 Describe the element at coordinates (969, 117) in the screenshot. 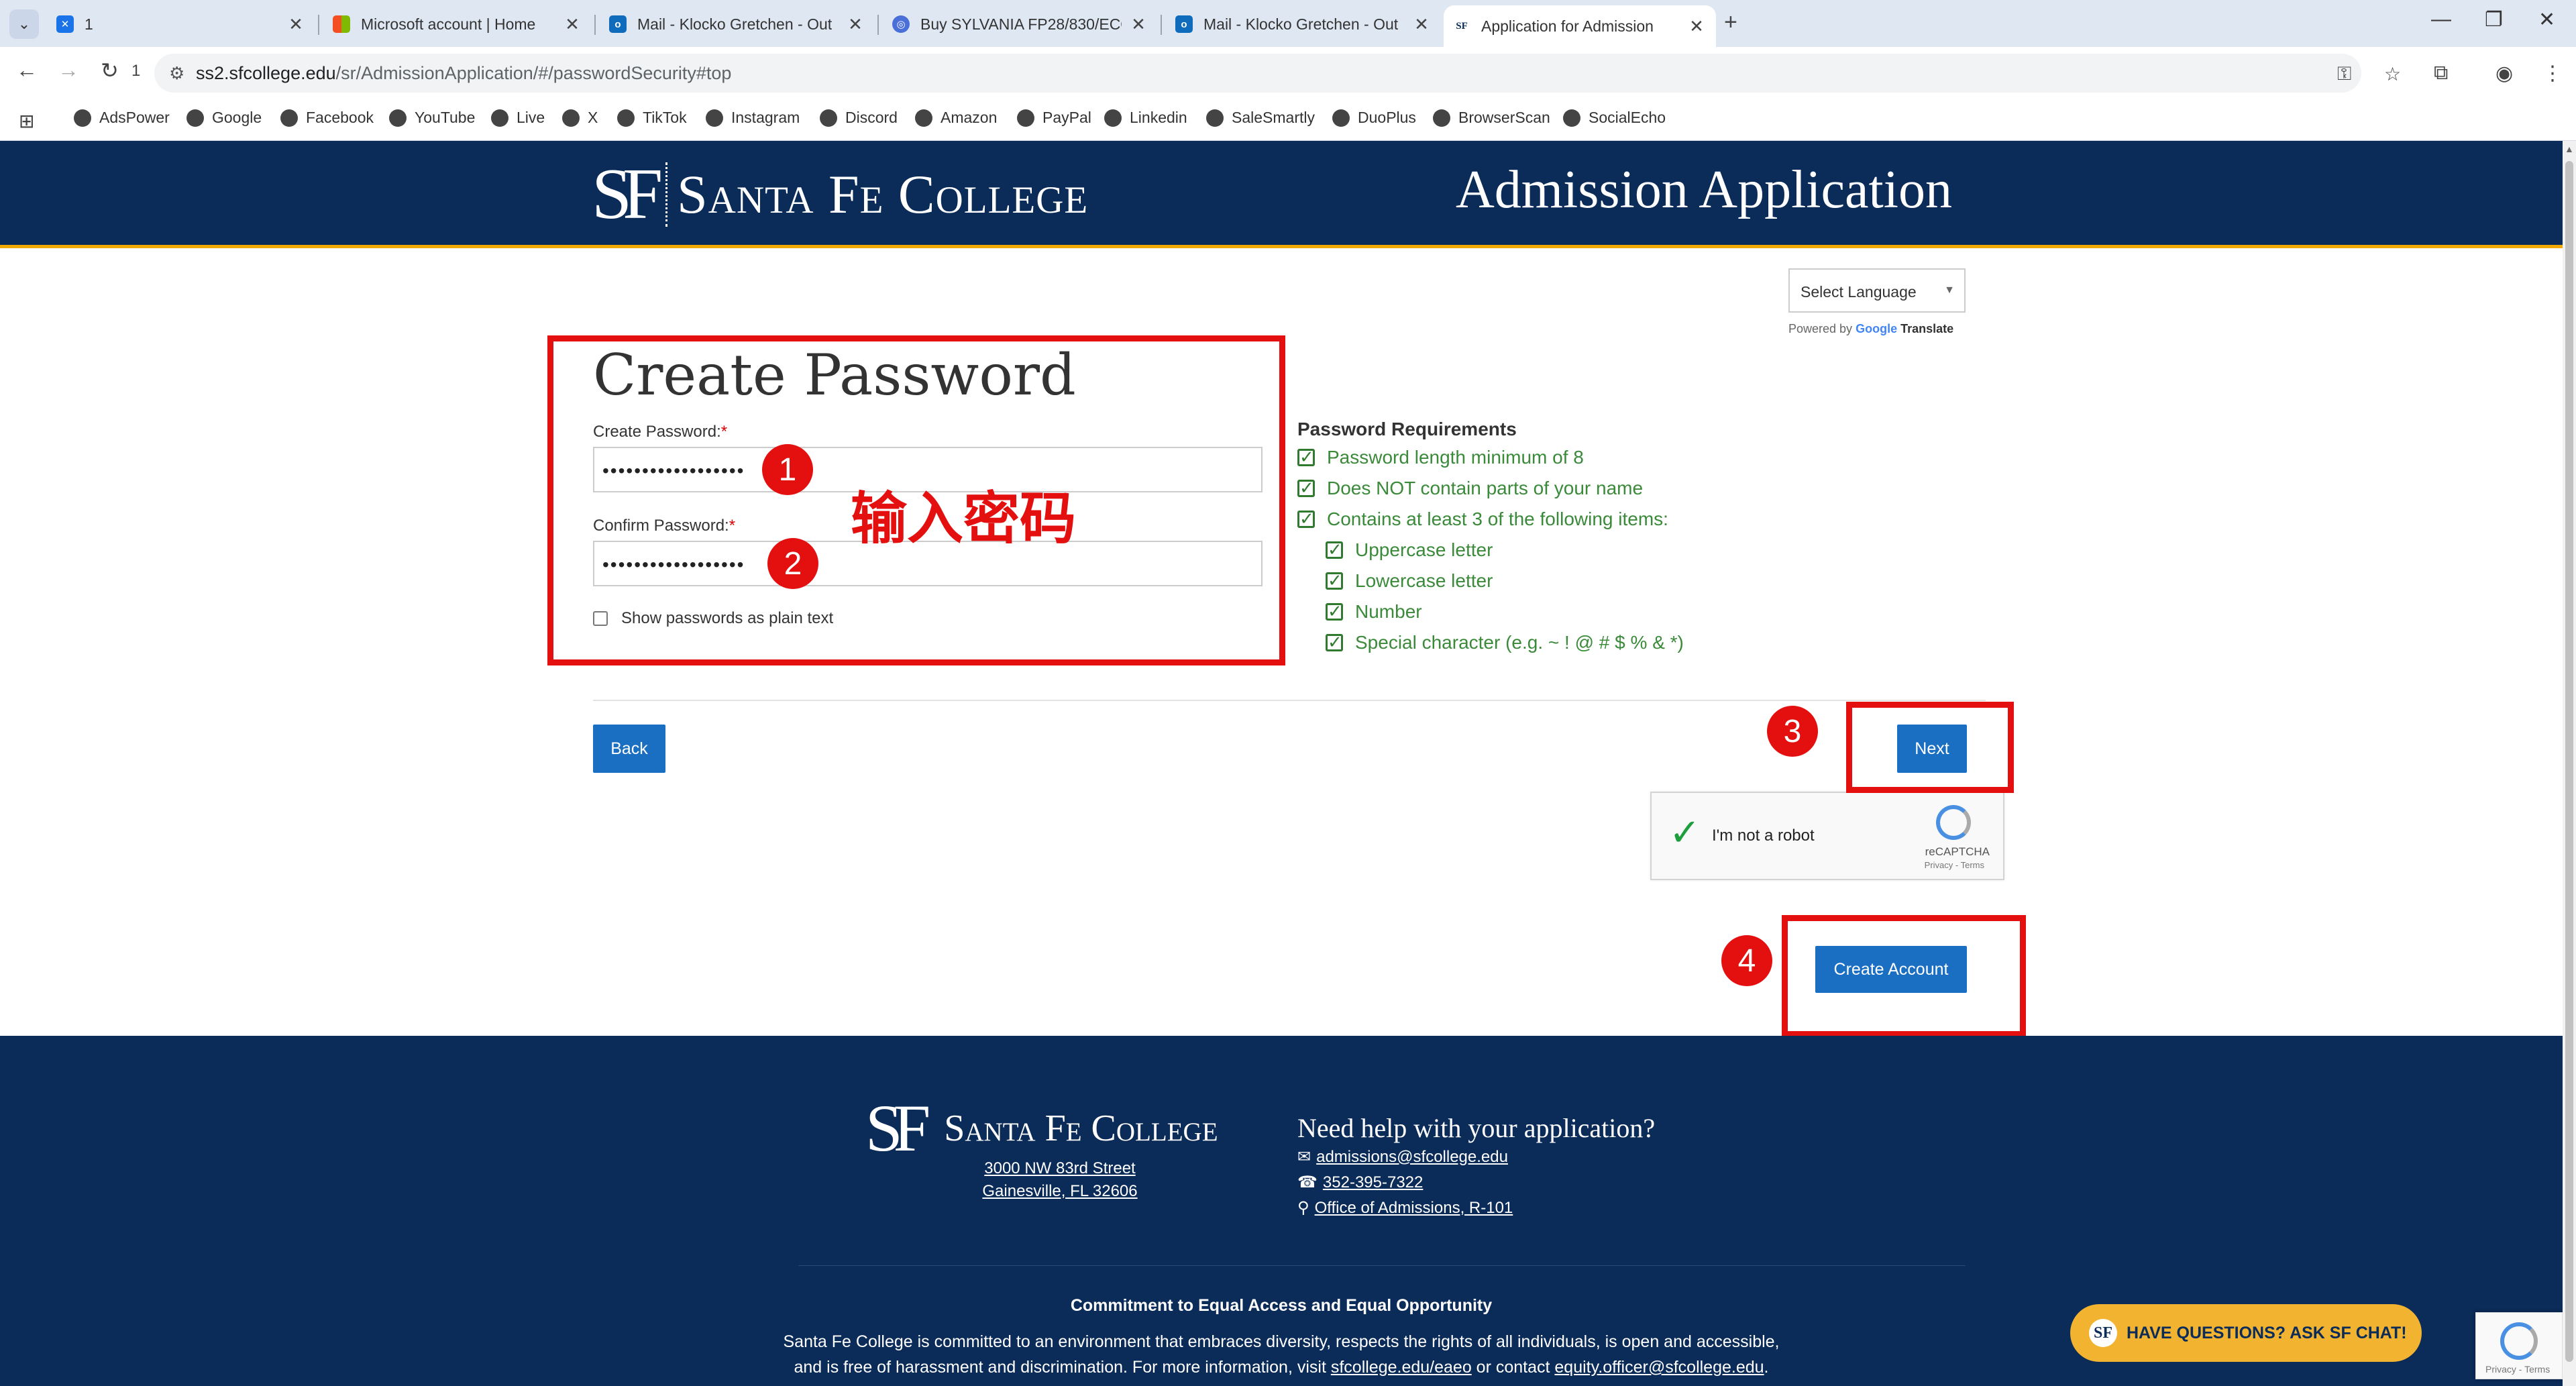

I see `bookmark-label: Amazon` at that location.